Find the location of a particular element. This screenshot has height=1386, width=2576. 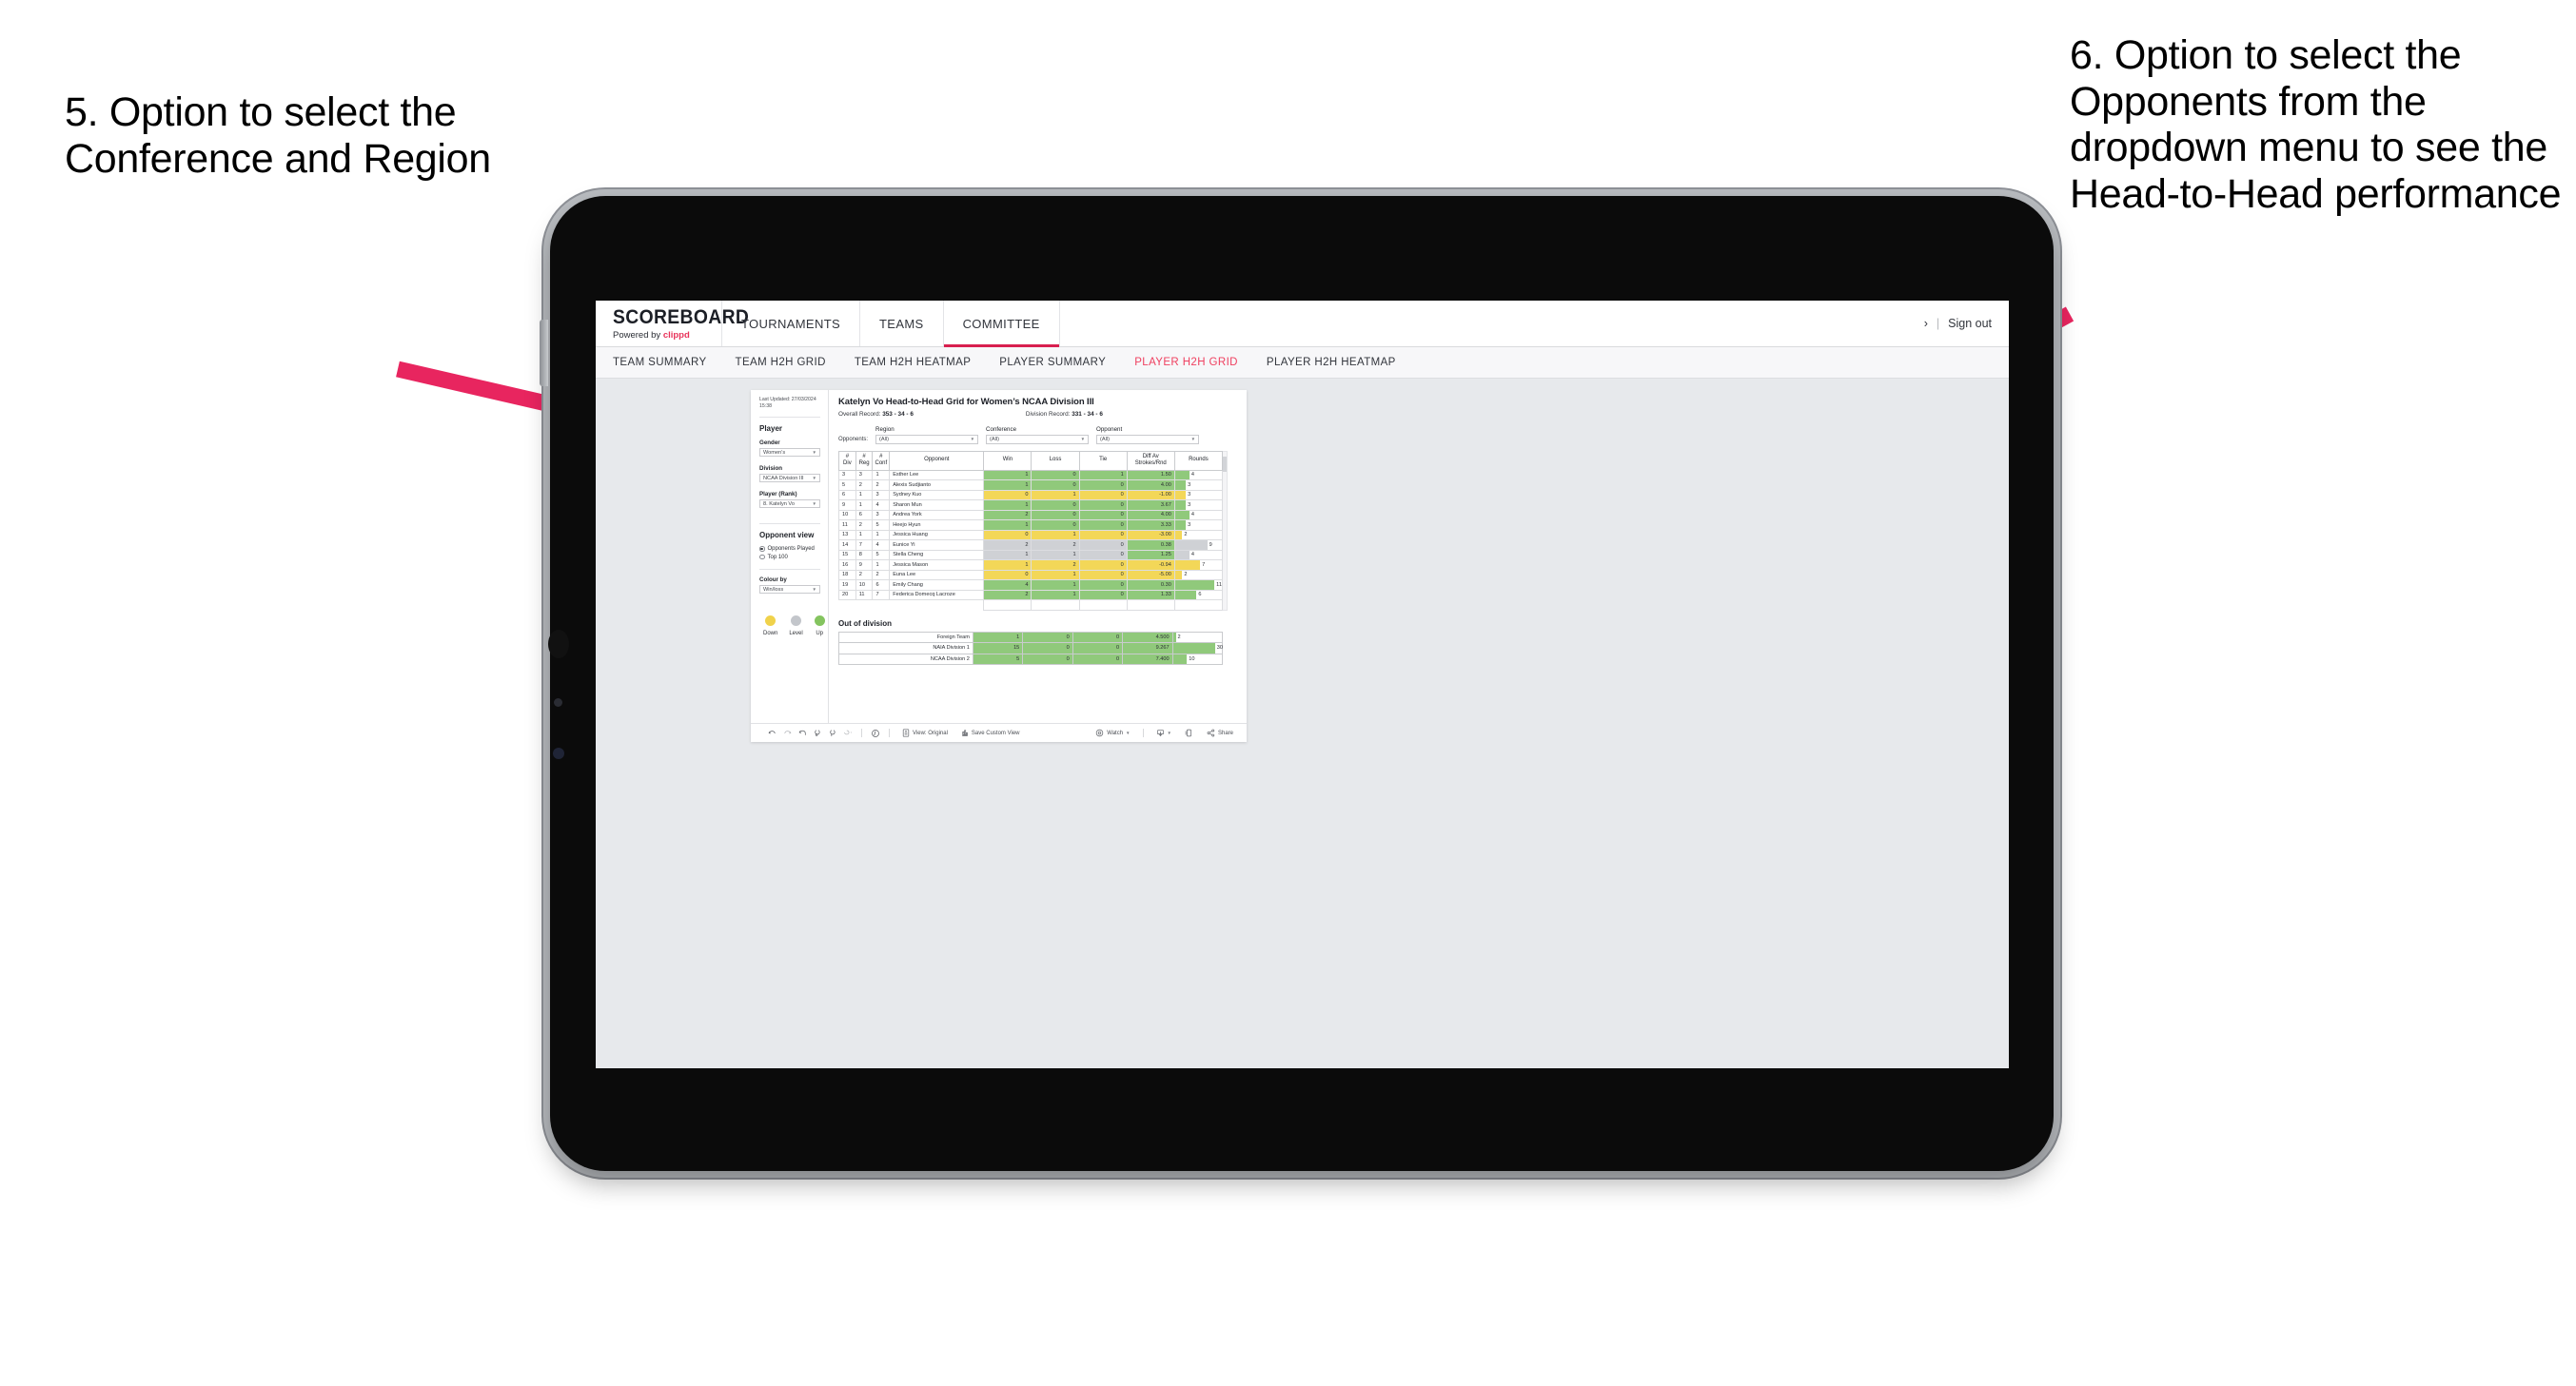

table-cell: 7 is located at coordinates (881, 594).